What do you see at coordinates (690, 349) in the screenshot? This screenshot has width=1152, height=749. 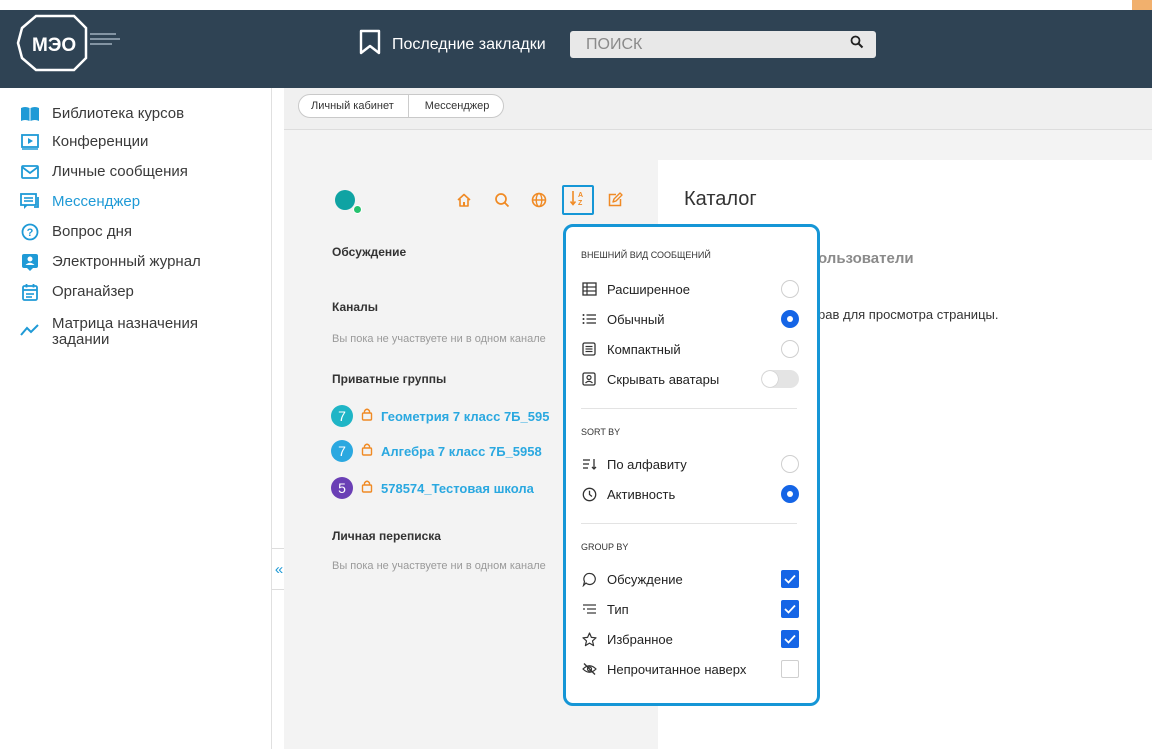 I see `view-option-compact: Компактный` at bounding box center [690, 349].